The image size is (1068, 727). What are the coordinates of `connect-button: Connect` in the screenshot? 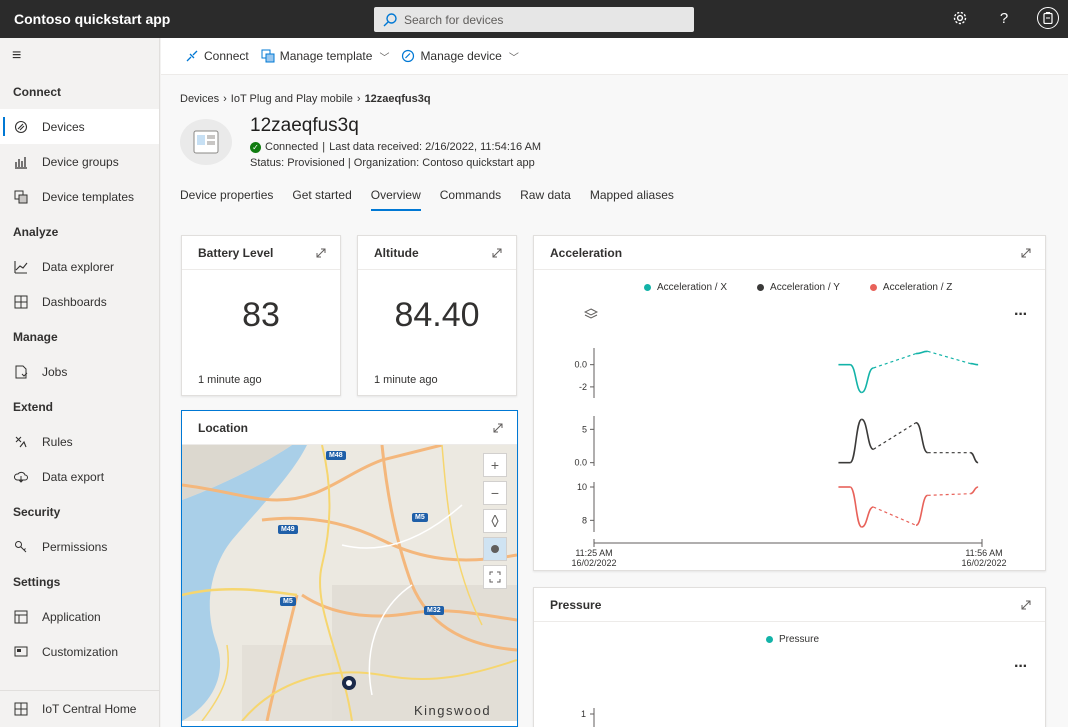 It's located at (217, 56).